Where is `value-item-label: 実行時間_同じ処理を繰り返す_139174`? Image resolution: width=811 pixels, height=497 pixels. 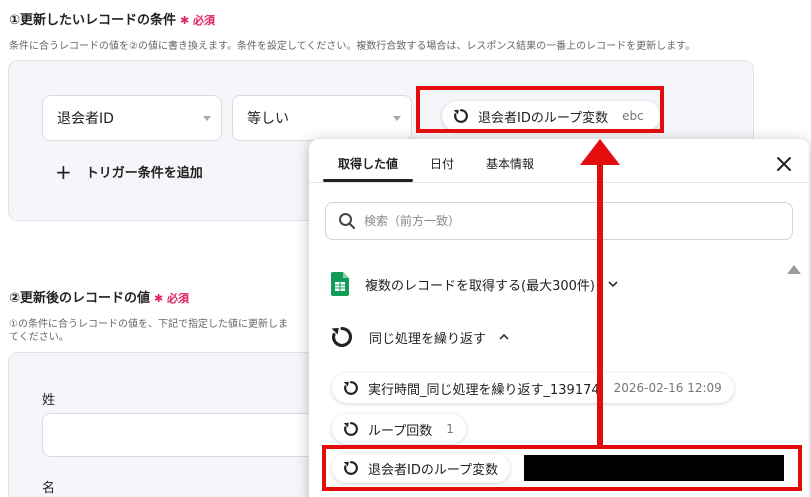
value-item-label: 実行時間_同じ処理を繰り返す_139174 is located at coordinates (484, 390).